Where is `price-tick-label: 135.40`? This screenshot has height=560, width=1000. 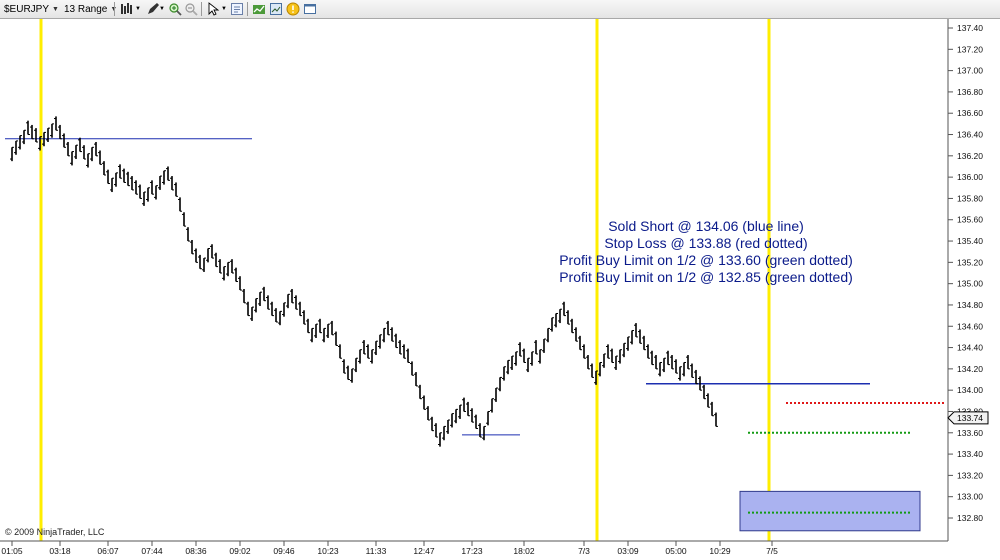
price-tick-label: 135.40 is located at coordinates (970, 241).